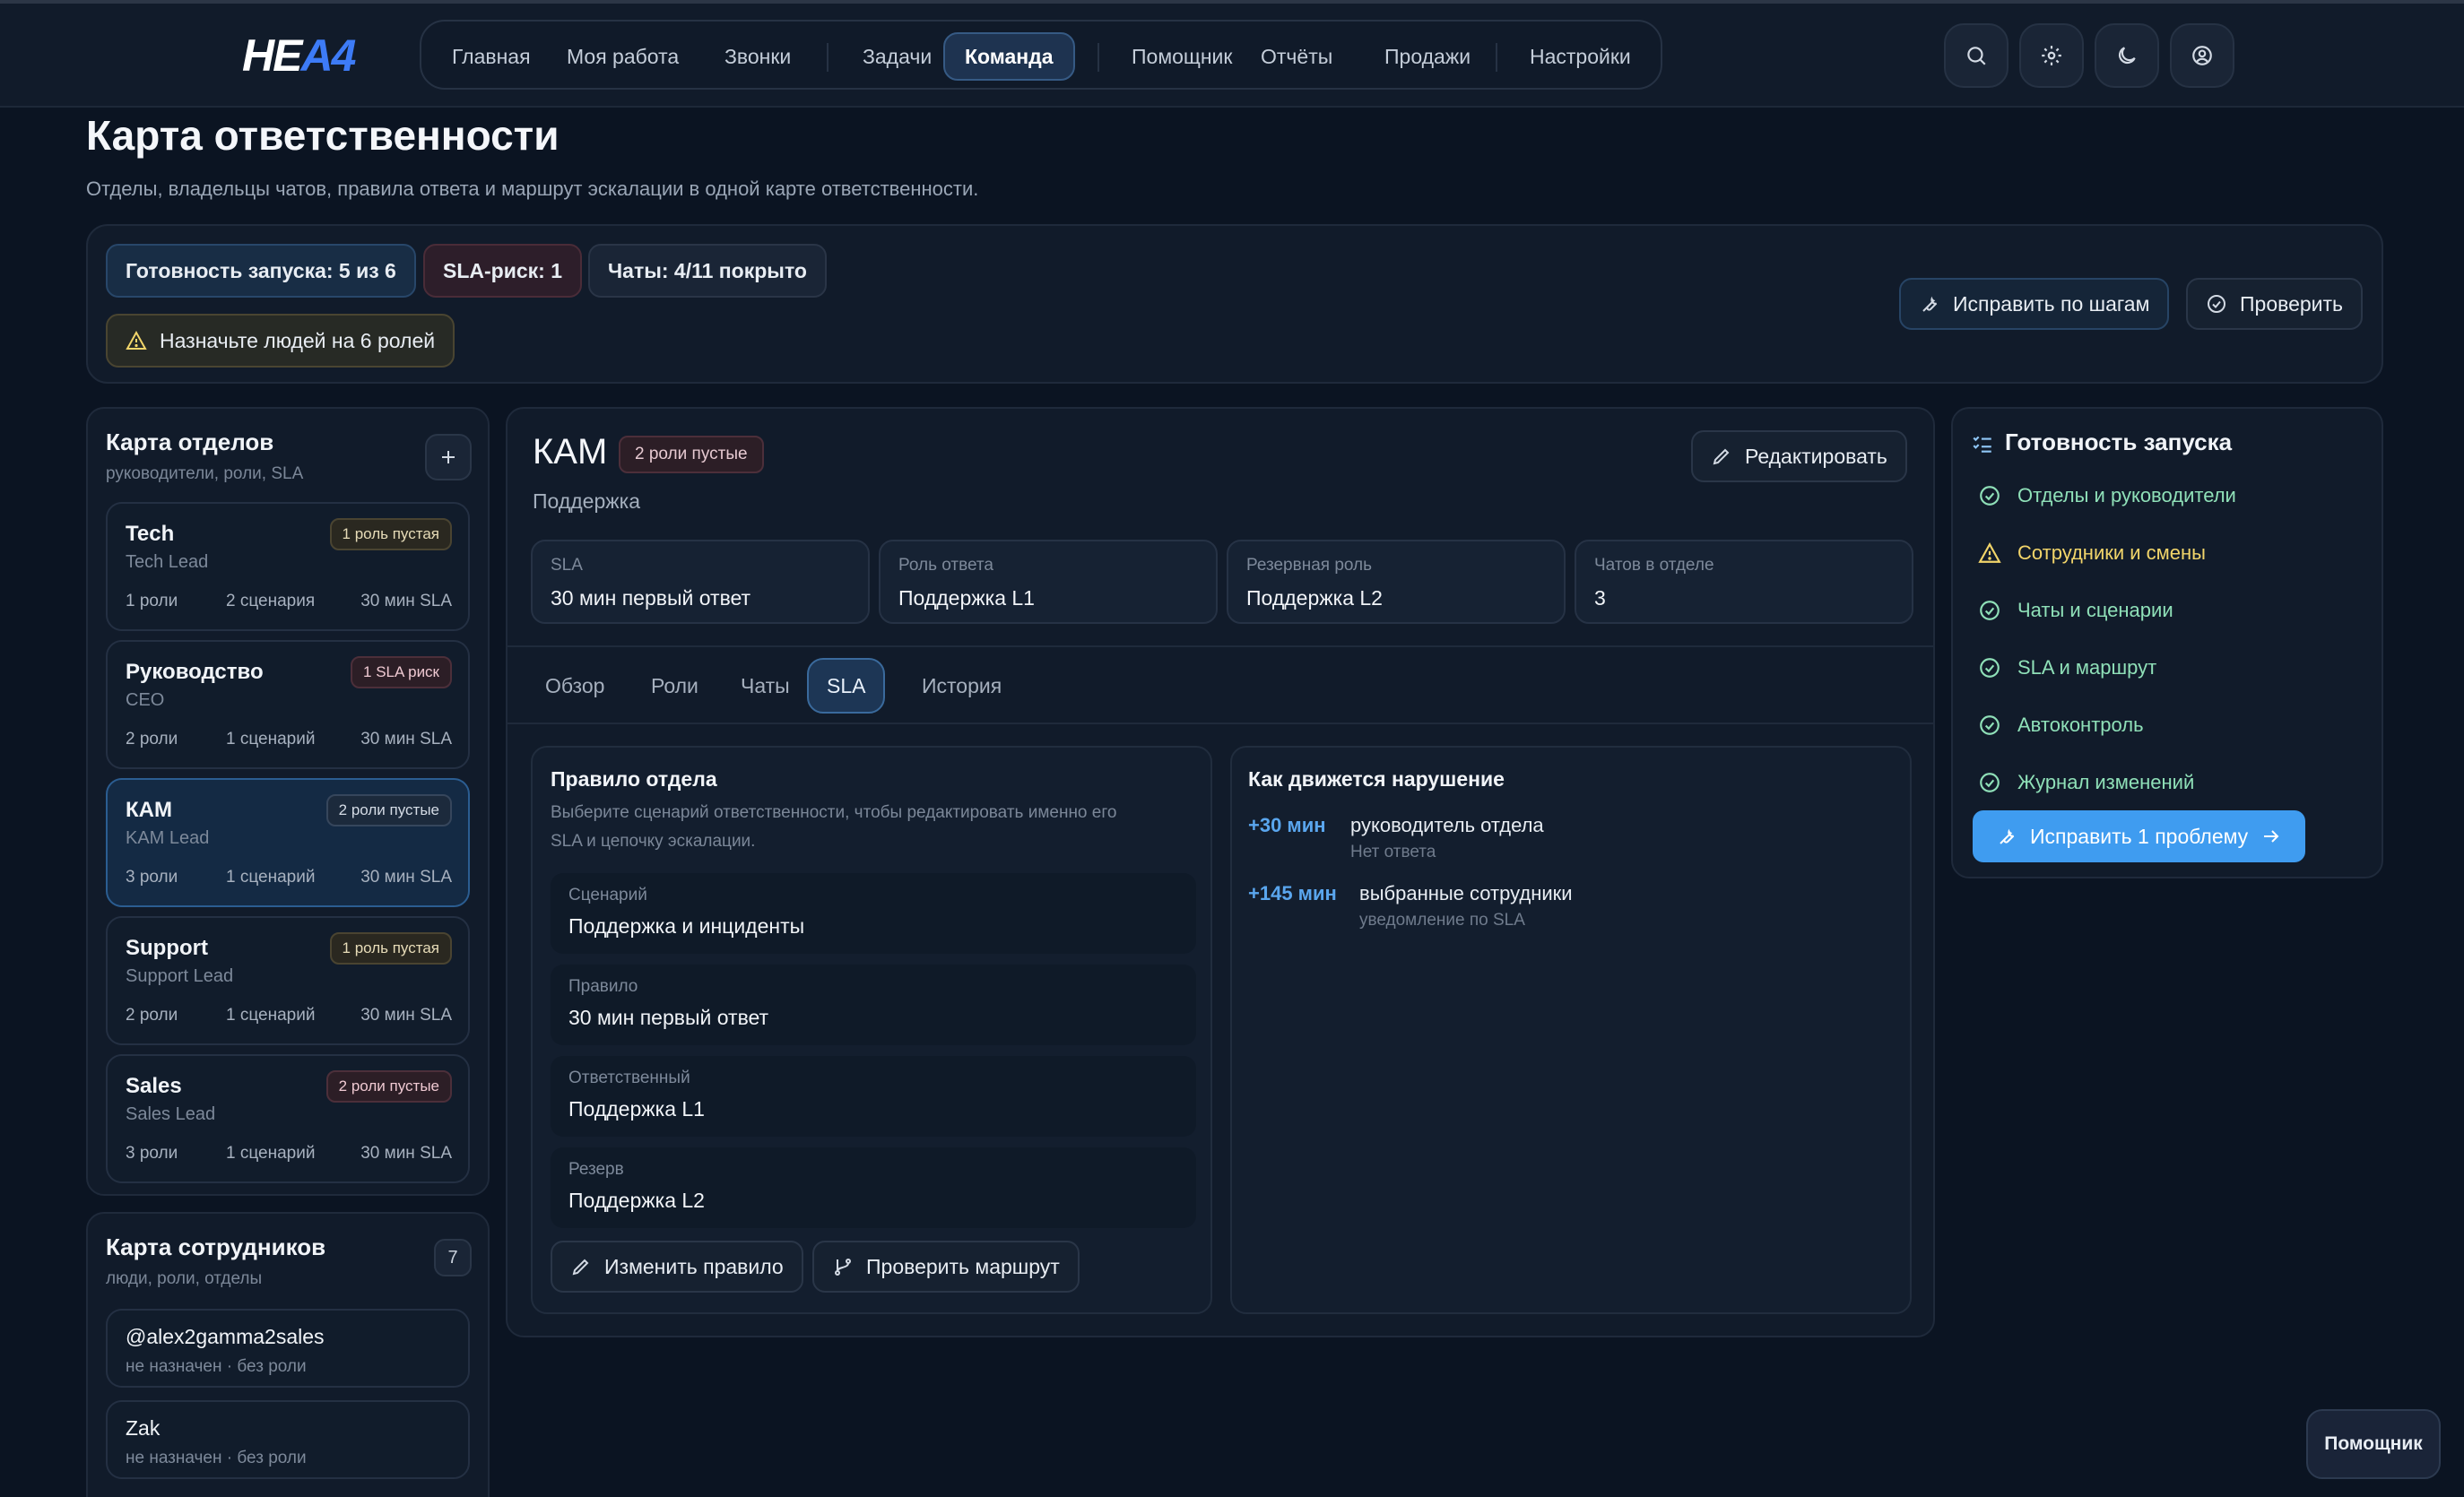 This screenshot has width=2464, height=1497. Describe the element at coordinates (2202, 56) in the screenshot. I see `profile-button` at that location.